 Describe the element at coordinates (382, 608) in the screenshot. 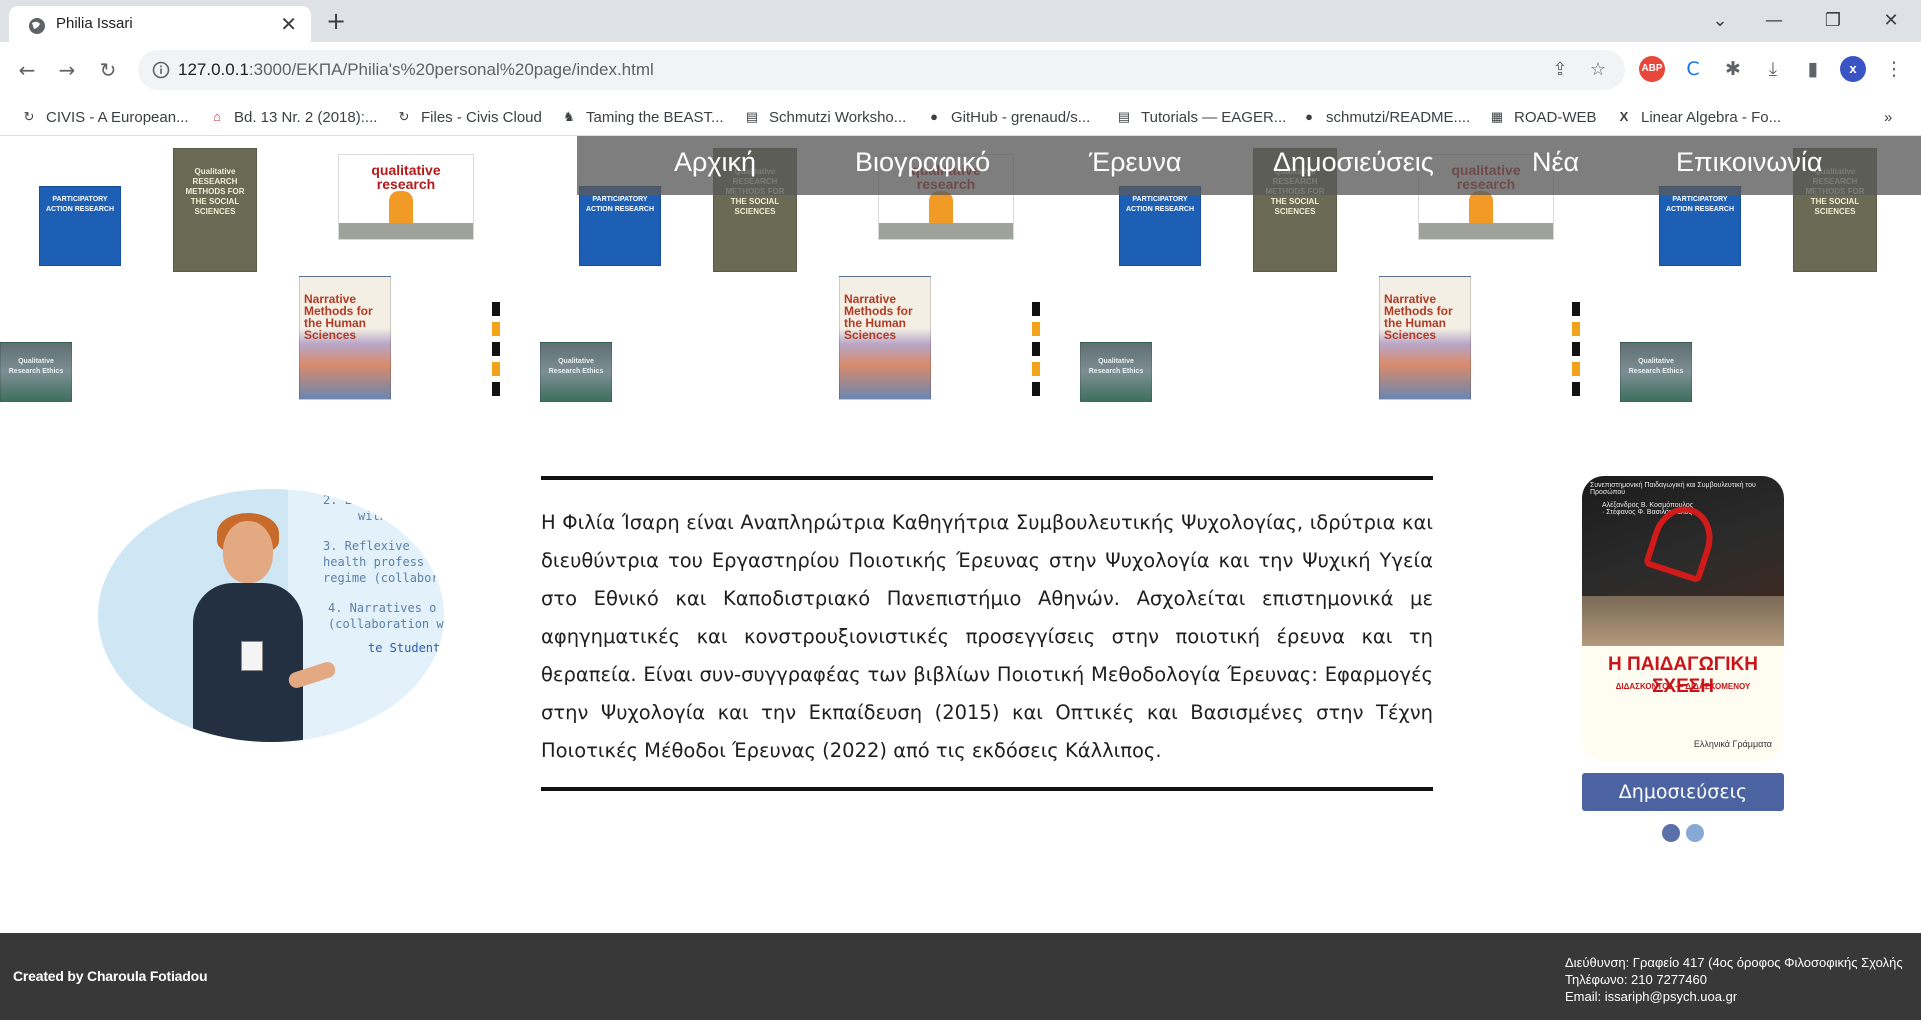

I see `slide-text: 4. Narratives o` at that location.